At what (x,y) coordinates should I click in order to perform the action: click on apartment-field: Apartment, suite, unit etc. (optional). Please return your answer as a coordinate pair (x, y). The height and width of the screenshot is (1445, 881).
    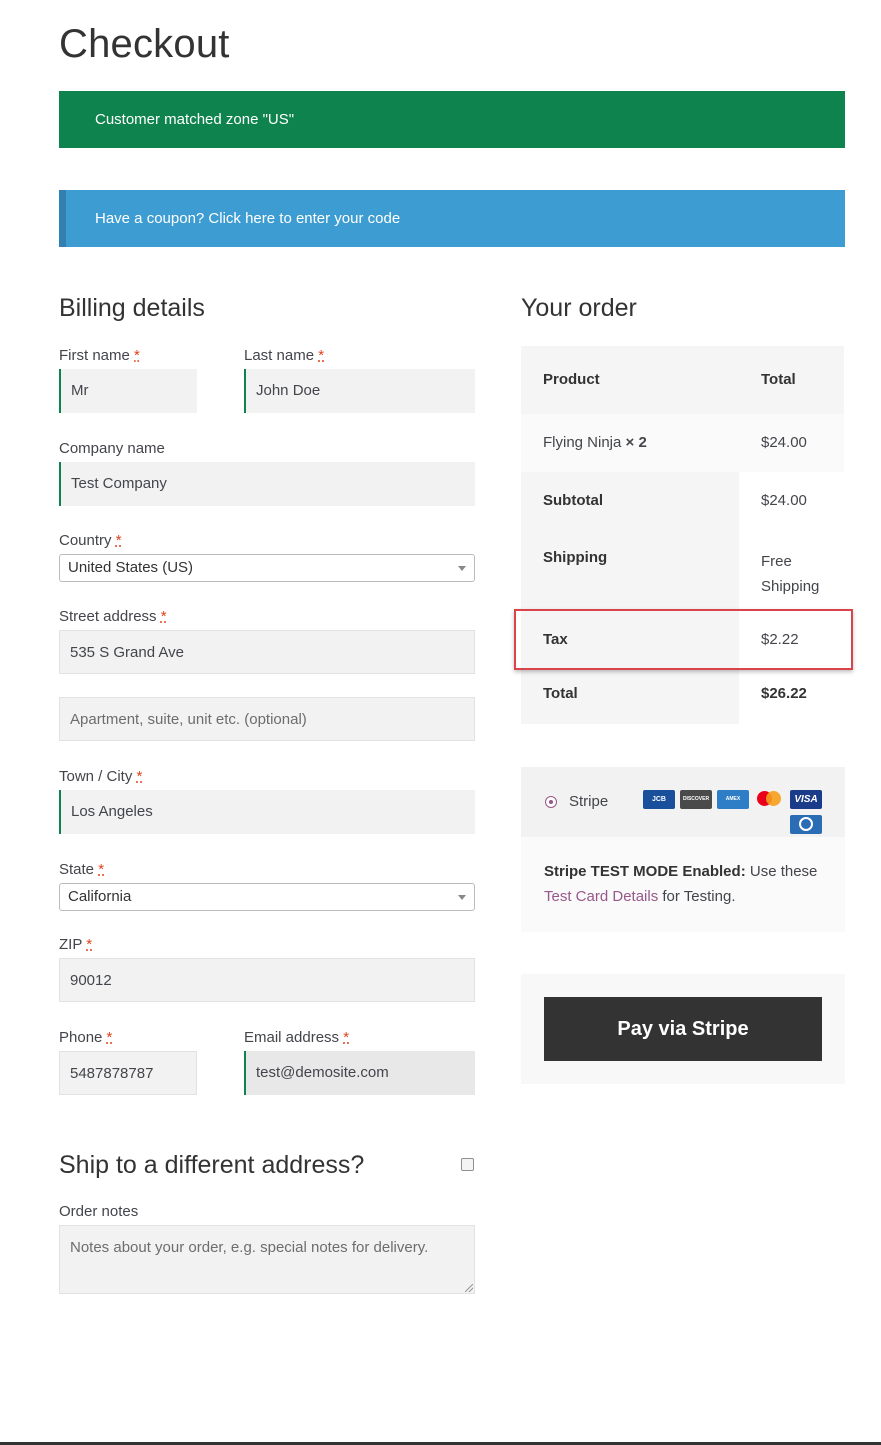
    Looking at the image, I should click on (267, 719).